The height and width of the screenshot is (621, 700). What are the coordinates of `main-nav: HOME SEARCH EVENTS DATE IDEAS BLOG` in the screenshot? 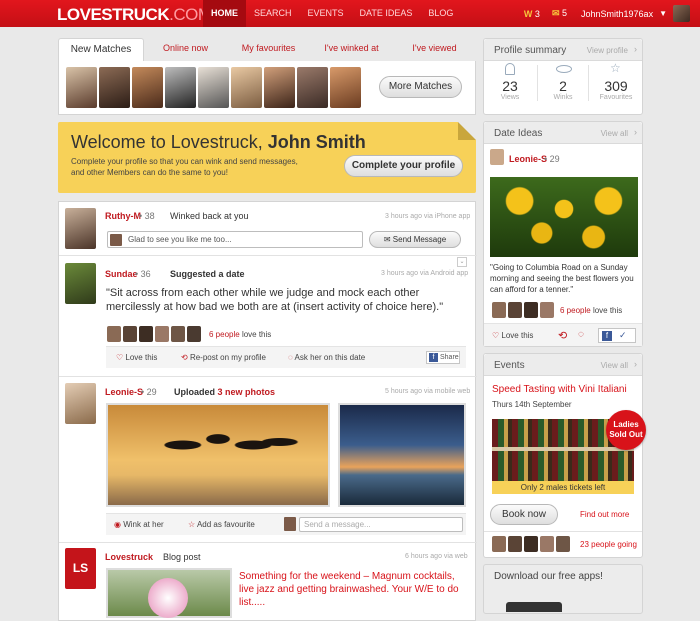 It's located at (332, 13).